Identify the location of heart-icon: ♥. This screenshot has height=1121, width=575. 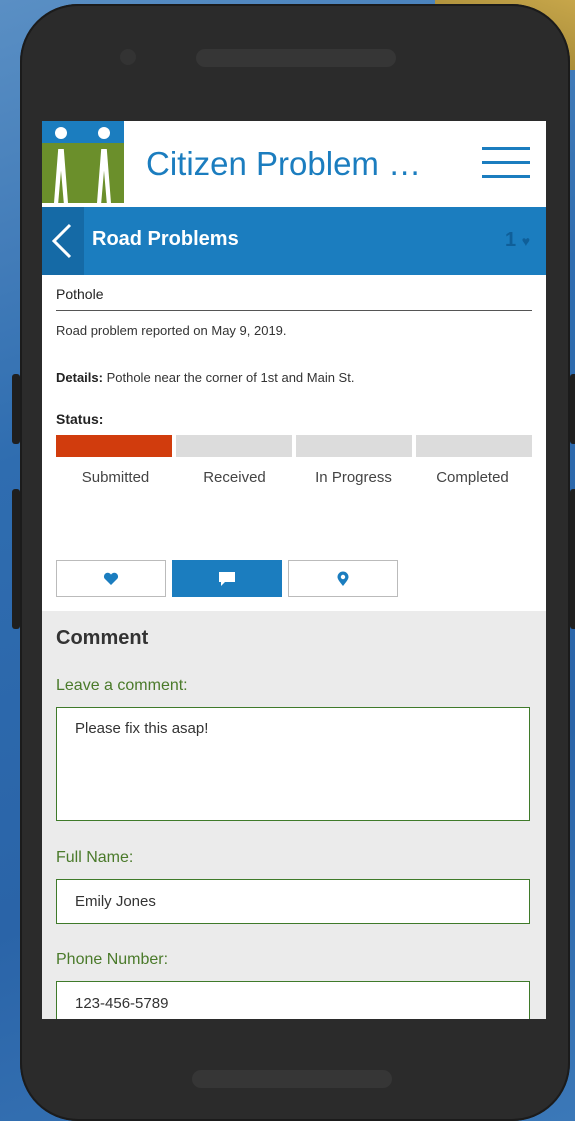
(525, 241).